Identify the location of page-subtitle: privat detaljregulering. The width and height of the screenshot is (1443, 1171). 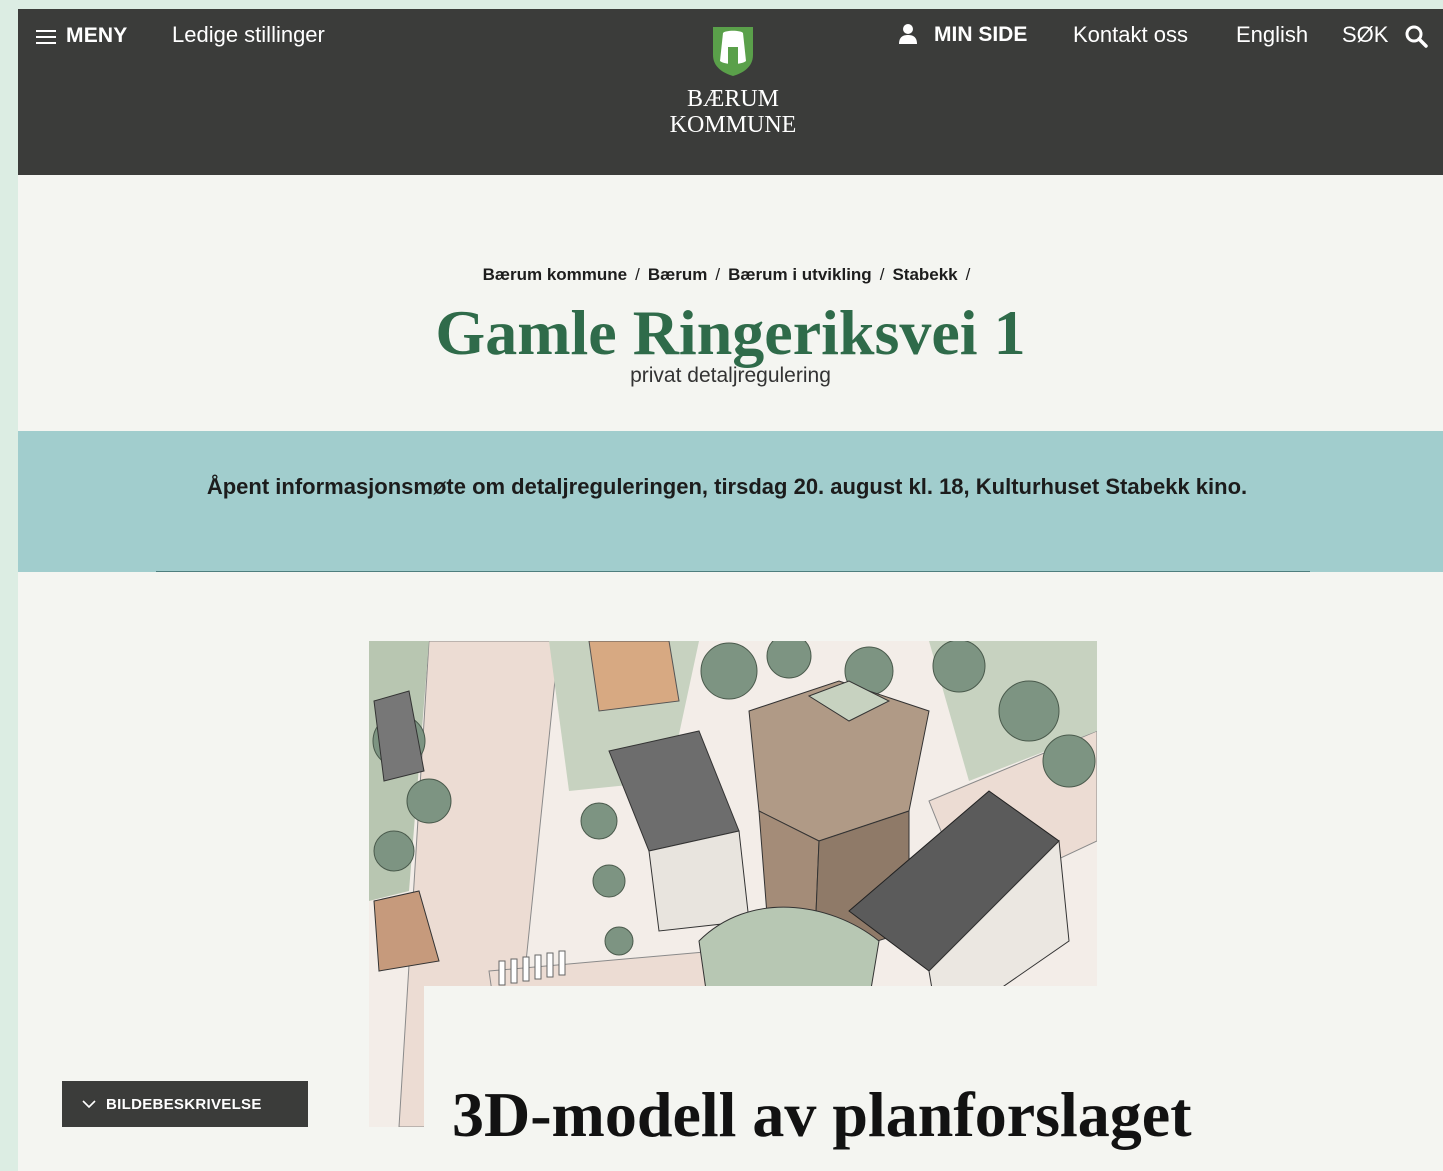
(730, 375).